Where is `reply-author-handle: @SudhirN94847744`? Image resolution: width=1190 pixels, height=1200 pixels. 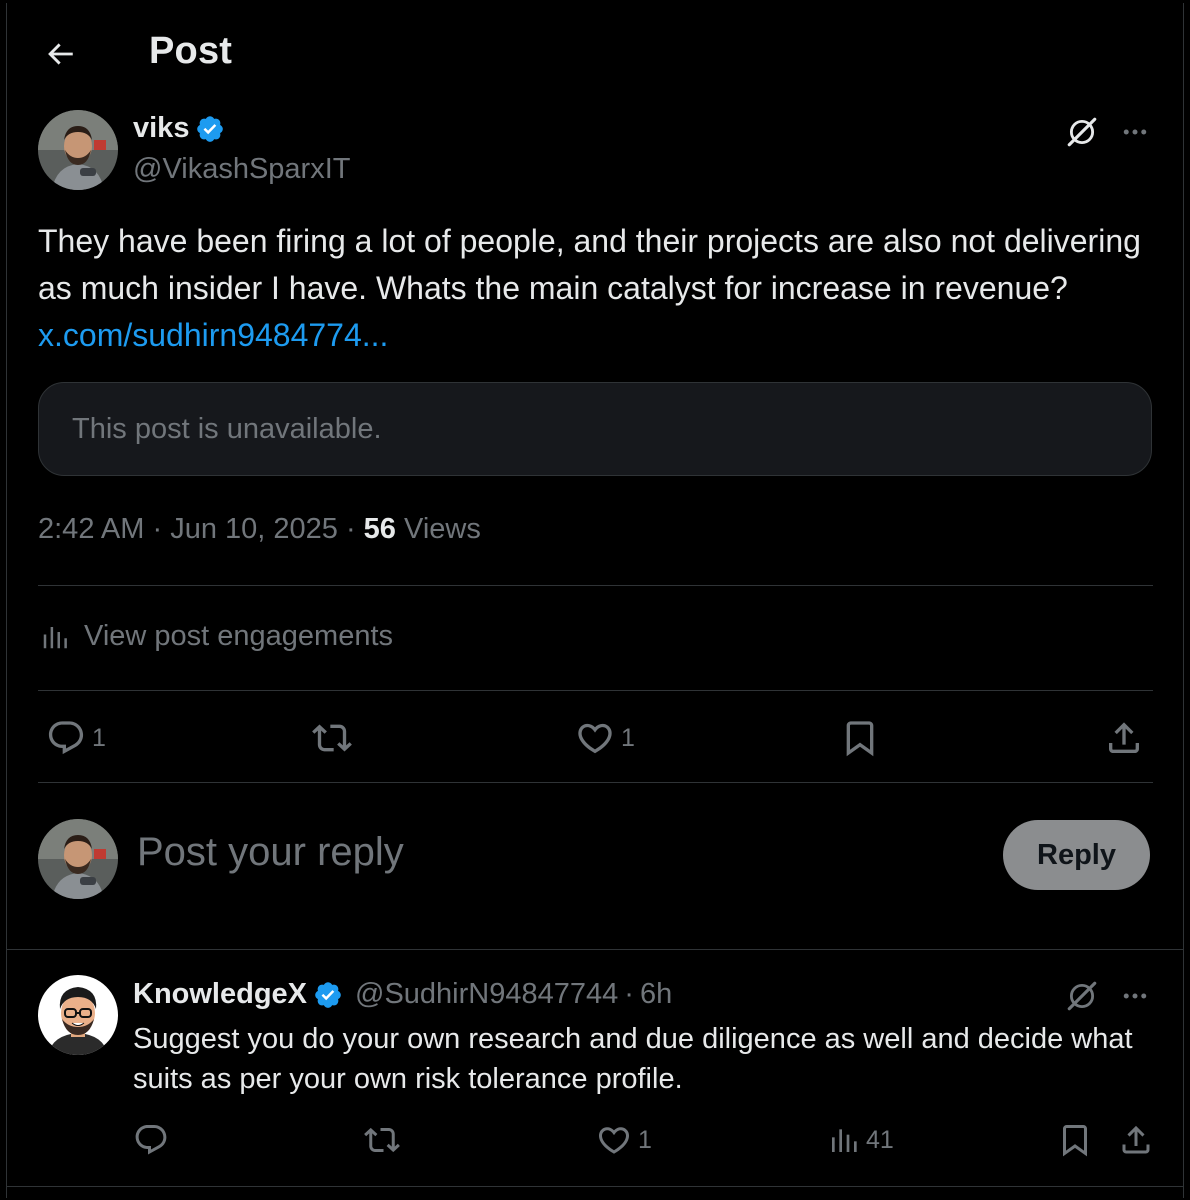 reply-author-handle: @SudhirN94847744 is located at coordinates (486, 994).